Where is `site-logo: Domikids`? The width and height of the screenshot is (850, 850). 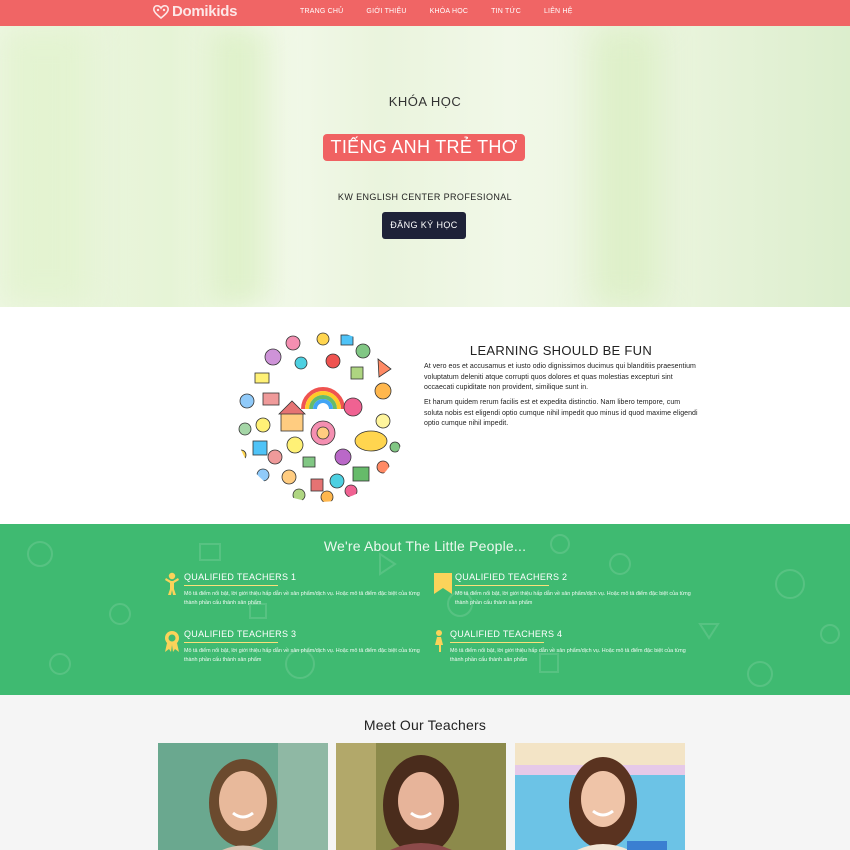 site-logo: Domikids is located at coordinates (194, 11).